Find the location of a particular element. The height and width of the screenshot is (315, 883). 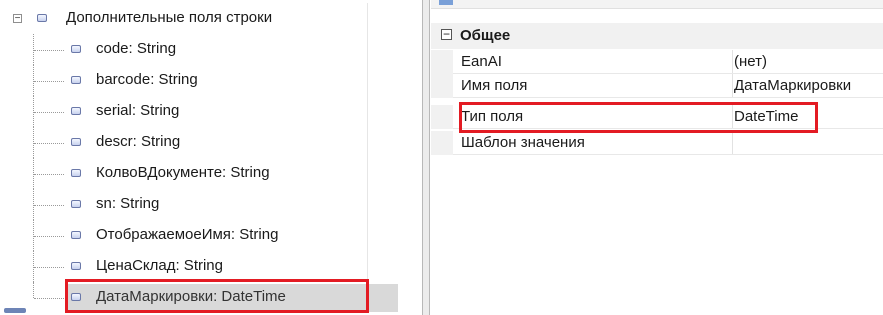

property-name: EanAI is located at coordinates (481, 61).